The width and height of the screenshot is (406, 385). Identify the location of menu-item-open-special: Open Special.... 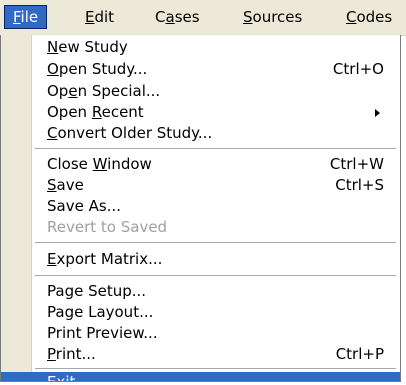
(200, 91).